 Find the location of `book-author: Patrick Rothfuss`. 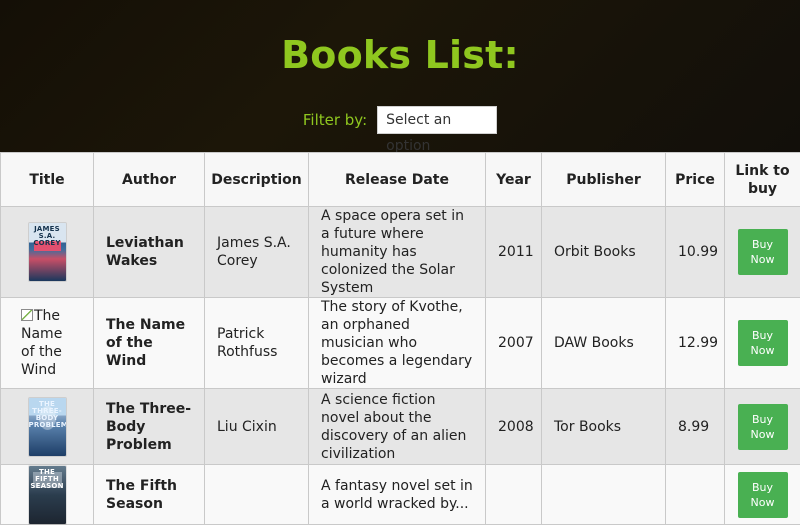

book-author: Patrick Rothfuss is located at coordinates (257, 343).